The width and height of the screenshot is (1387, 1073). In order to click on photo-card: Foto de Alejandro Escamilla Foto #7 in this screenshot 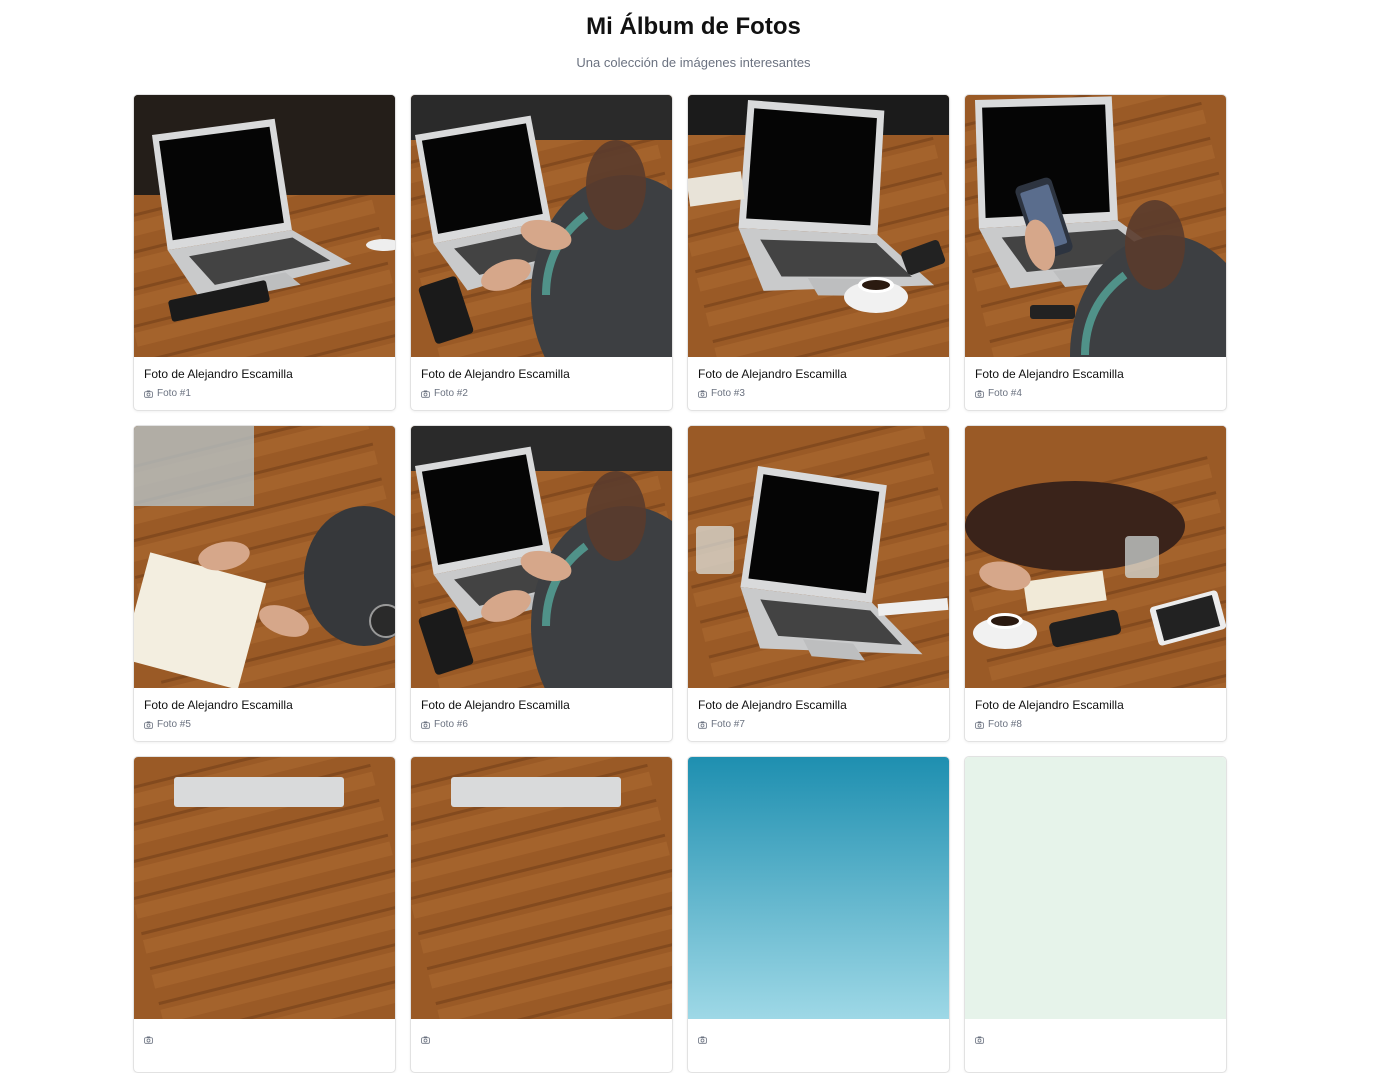, I will do `click(818, 583)`.